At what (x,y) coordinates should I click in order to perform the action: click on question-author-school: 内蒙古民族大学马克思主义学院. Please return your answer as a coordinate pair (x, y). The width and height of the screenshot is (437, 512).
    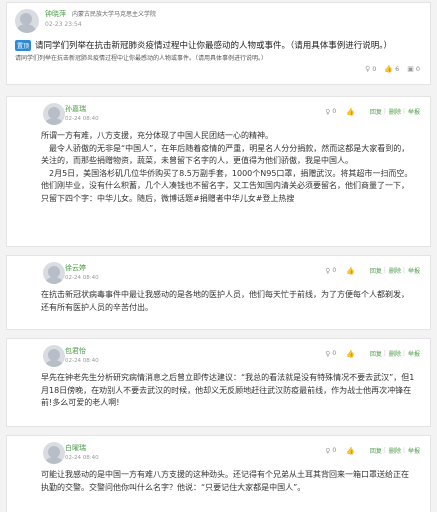
    Looking at the image, I should click on (114, 14).